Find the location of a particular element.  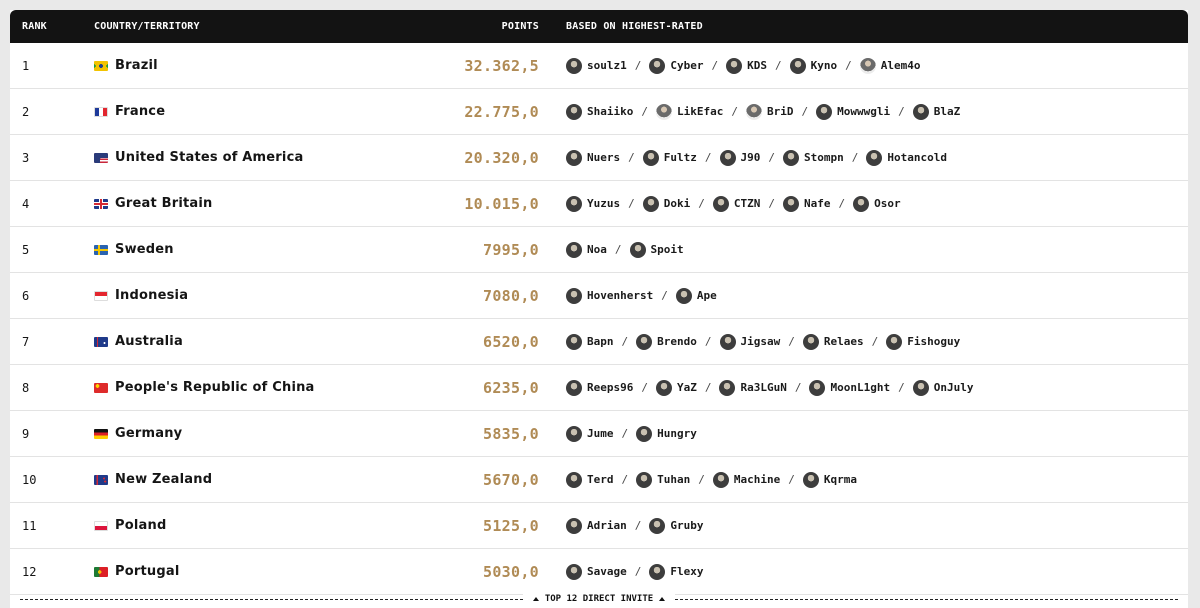

player-link: Machine is located at coordinates (746, 479).